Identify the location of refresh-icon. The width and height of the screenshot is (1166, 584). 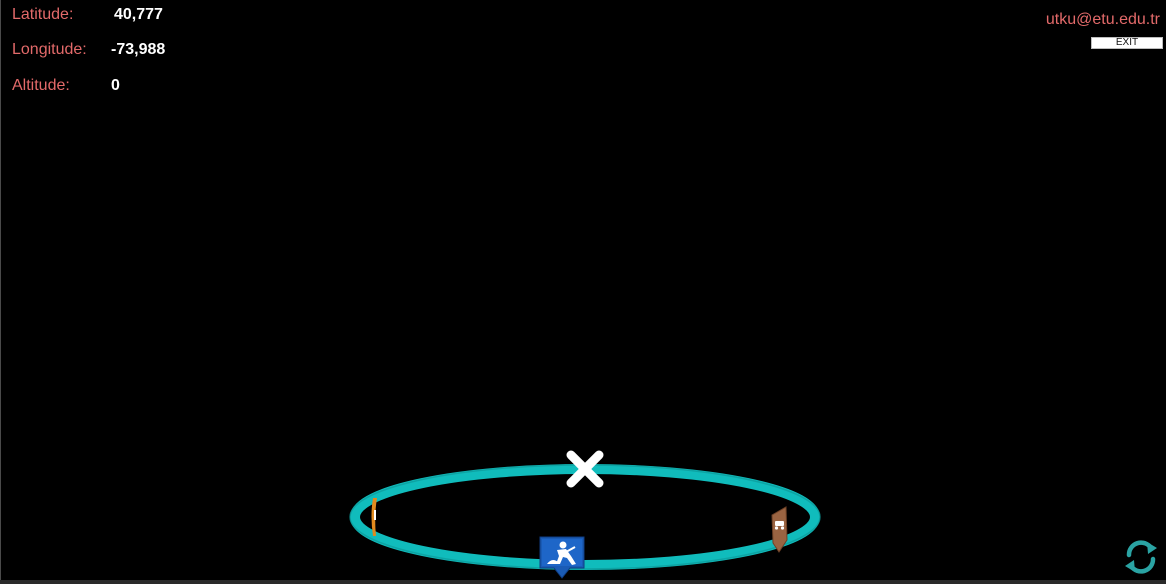
(1141, 557).